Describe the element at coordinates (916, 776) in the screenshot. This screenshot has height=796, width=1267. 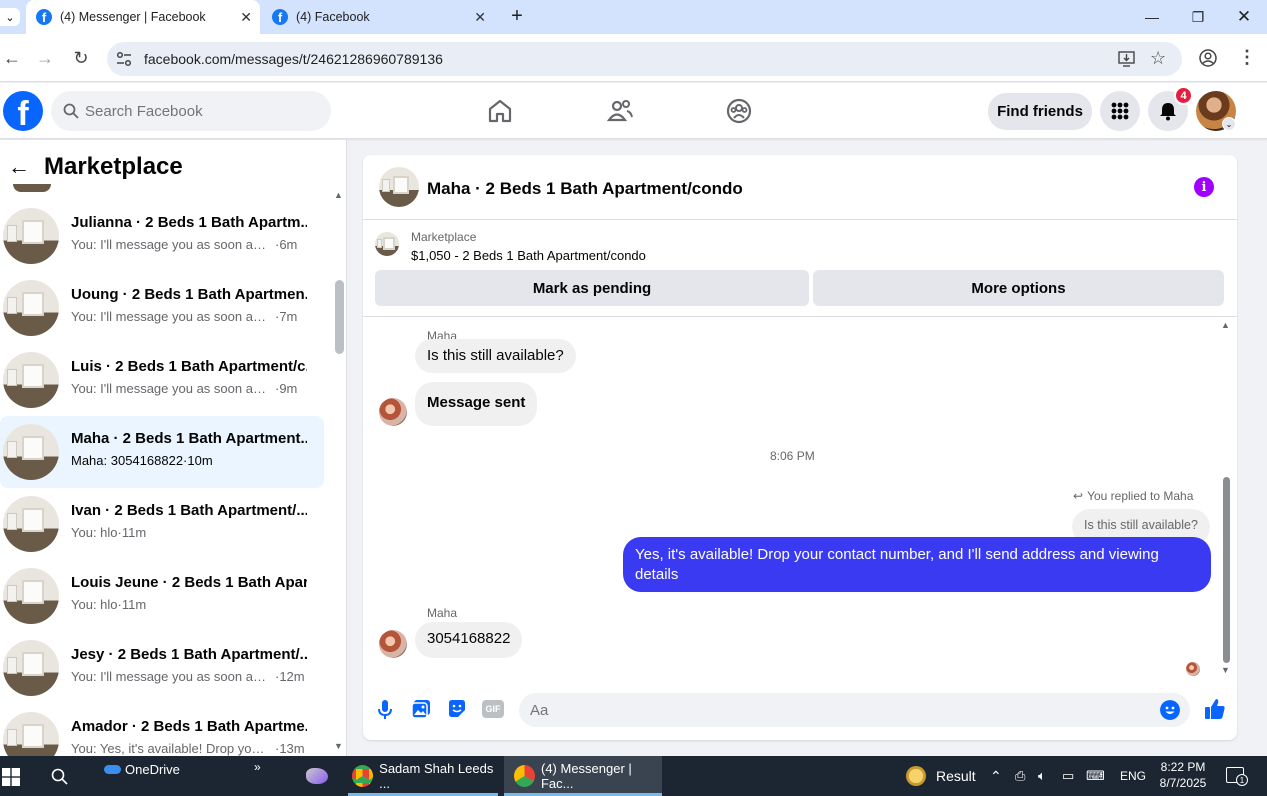
I see `trophy-icon` at that location.